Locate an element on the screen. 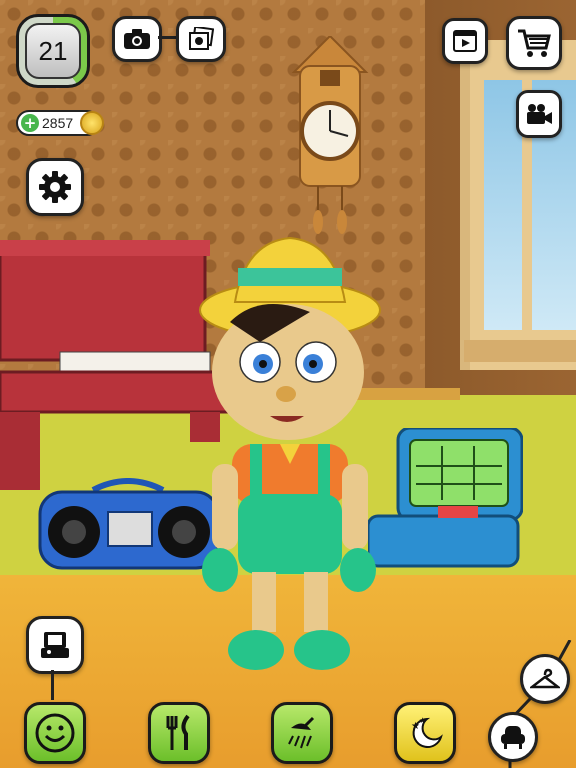 The image size is (576, 768). mood-button is located at coordinates (55, 733).